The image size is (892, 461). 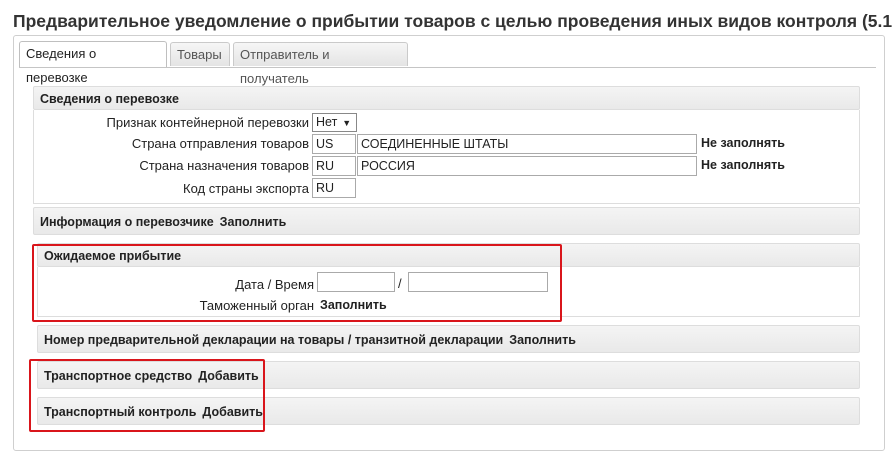 I want to click on destination-skip-link: Не заполнять, so click(x=743, y=165).